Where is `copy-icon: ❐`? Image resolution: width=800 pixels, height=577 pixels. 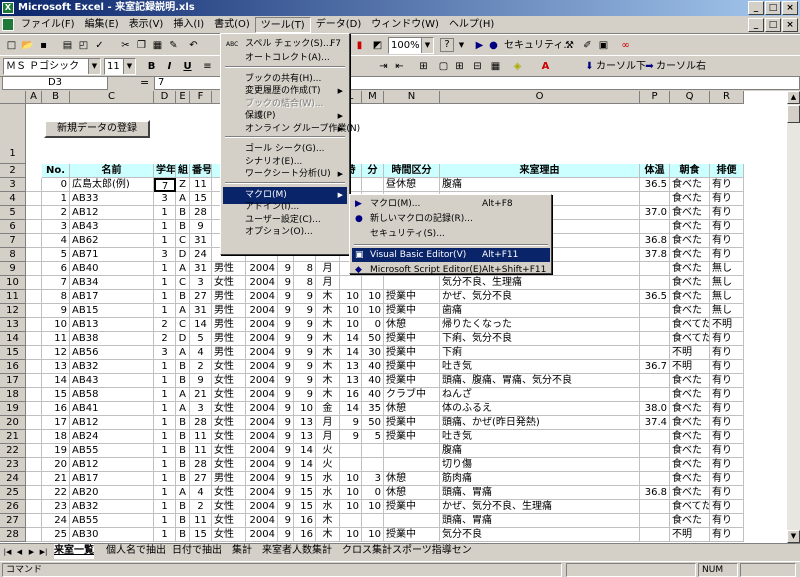 copy-icon: ❐ is located at coordinates (141, 45).